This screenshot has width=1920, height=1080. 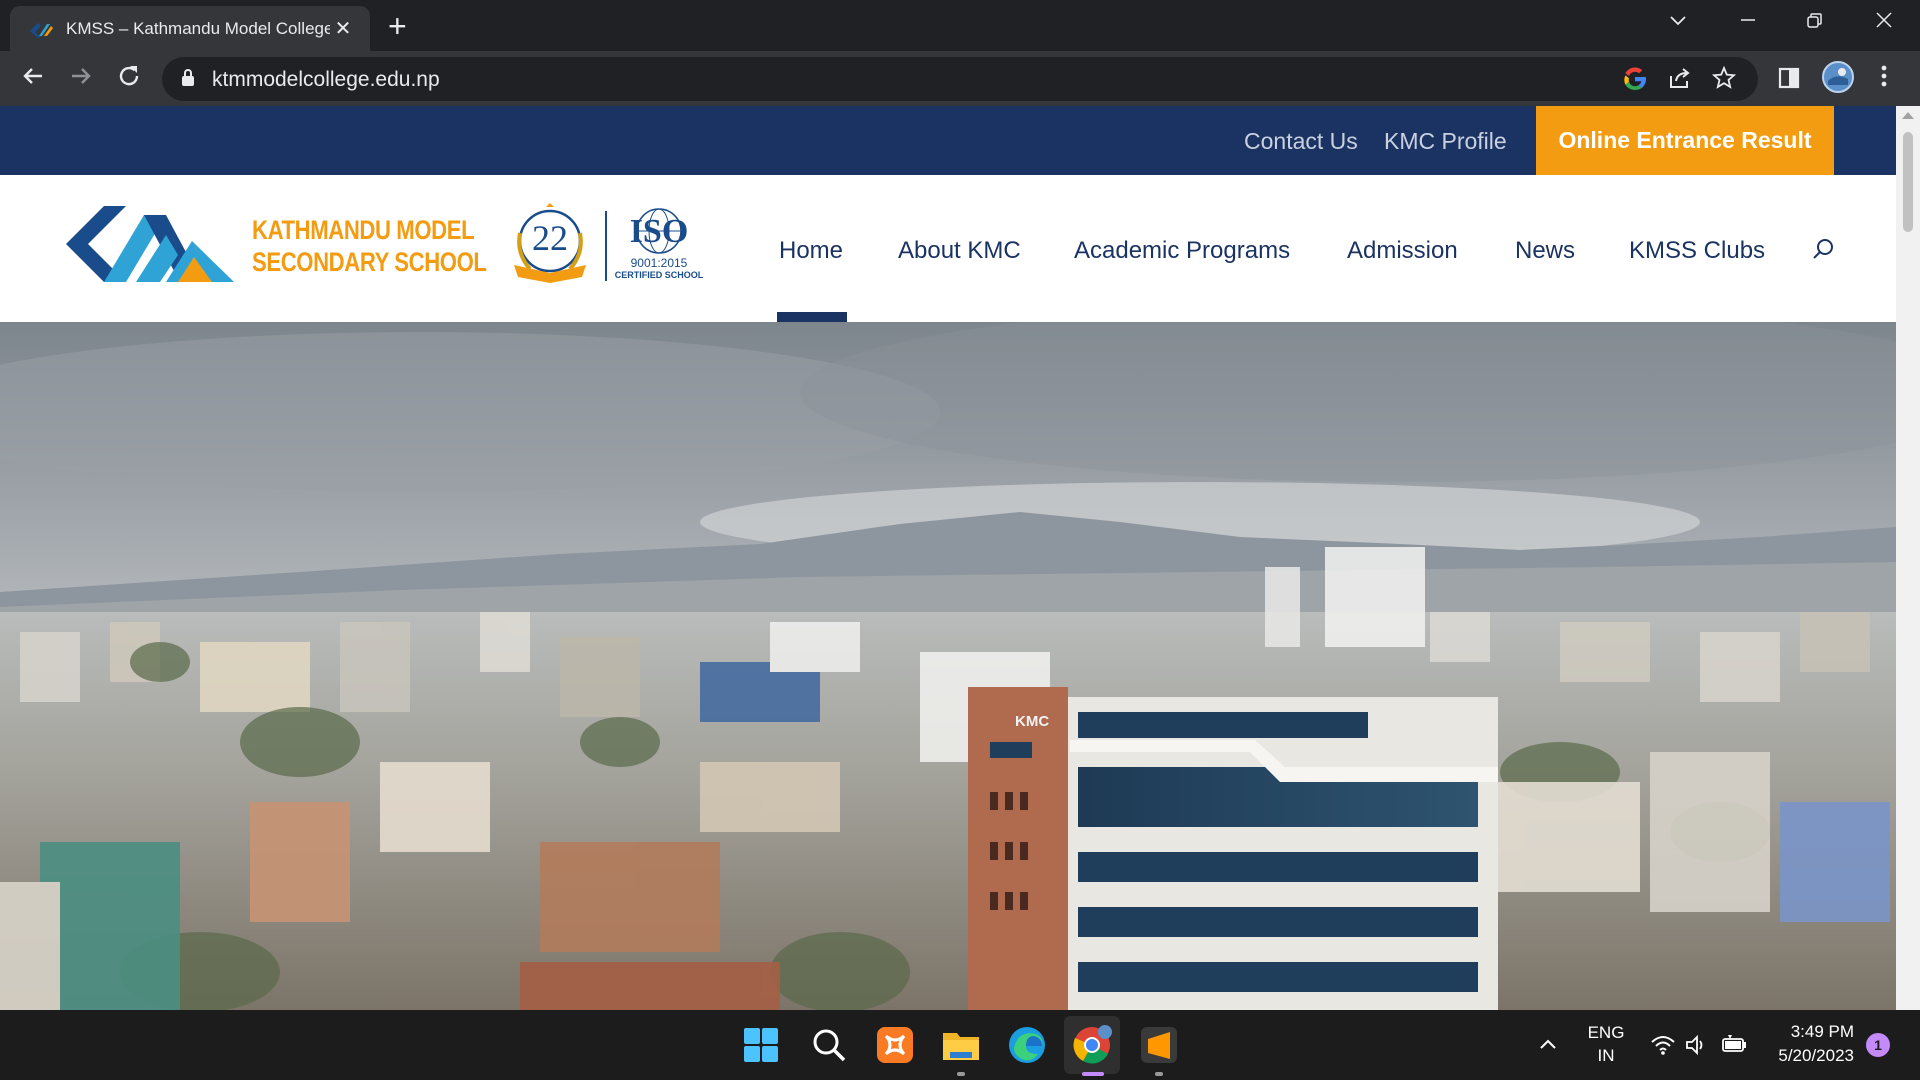 I want to click on kmc-building: KMC, so click(x=1233, y=848).